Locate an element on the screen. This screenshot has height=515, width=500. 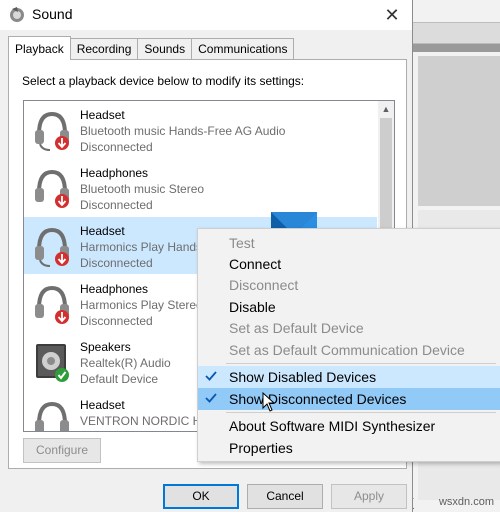
watermark-text: wsxdn.com is located at coordinates (466, 502).